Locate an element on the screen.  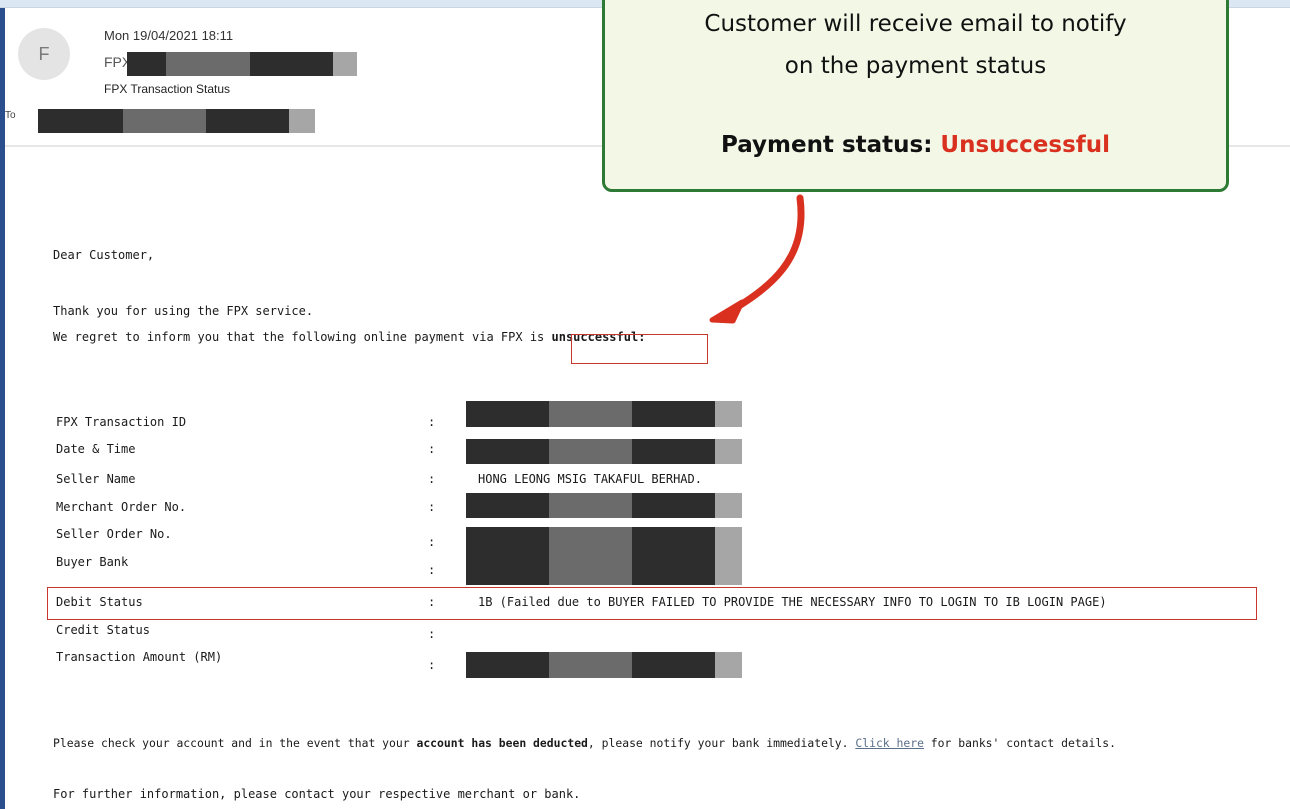
bank-contacts-link: Click here is located at coordinates (889, 743).